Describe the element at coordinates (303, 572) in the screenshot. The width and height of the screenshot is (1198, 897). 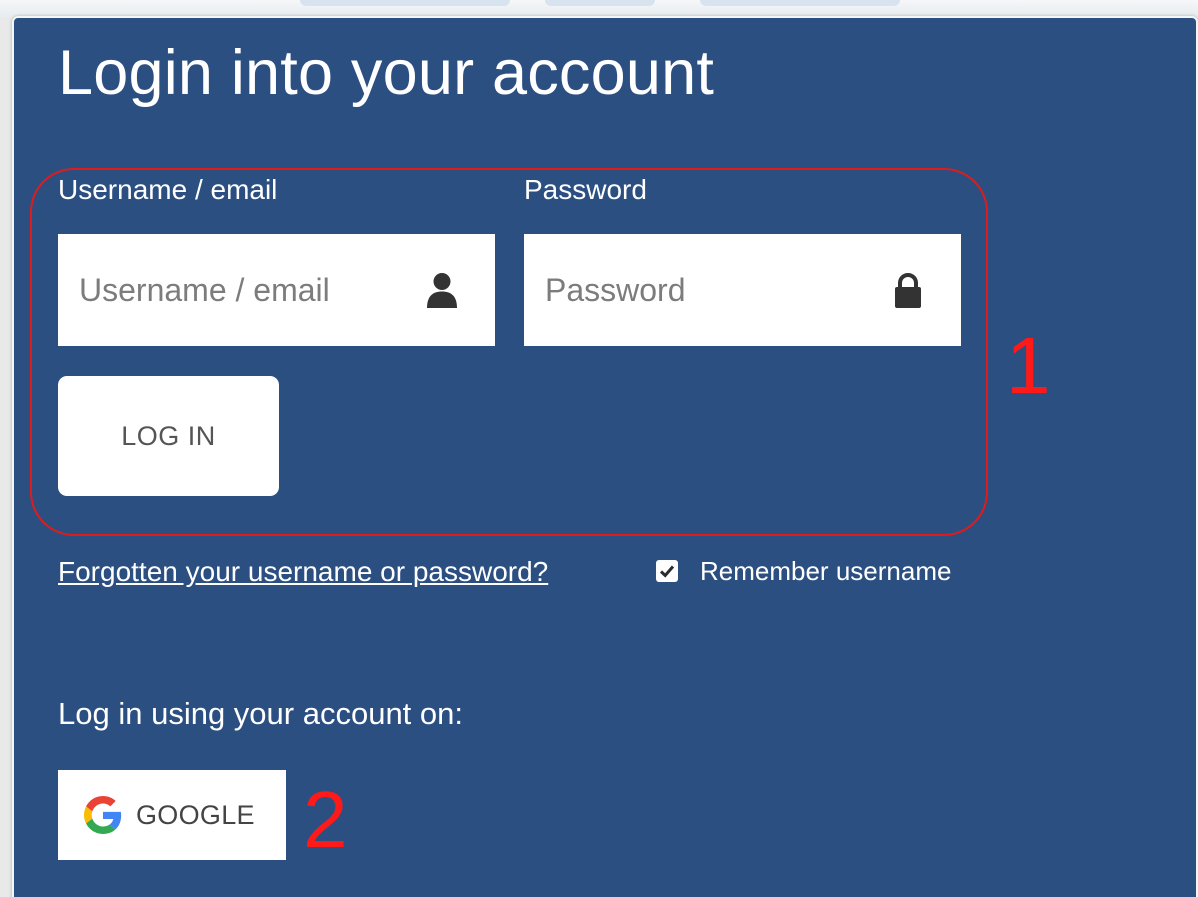
I see `forgot-credentials-link: Forgotten your username or password?` at that location.